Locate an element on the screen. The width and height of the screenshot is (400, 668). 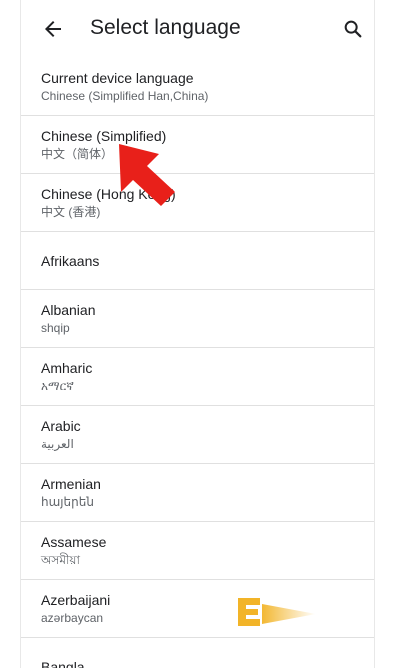
language-item-assamese: Assamese অসমীয়া is located at coordinates (197, 551).